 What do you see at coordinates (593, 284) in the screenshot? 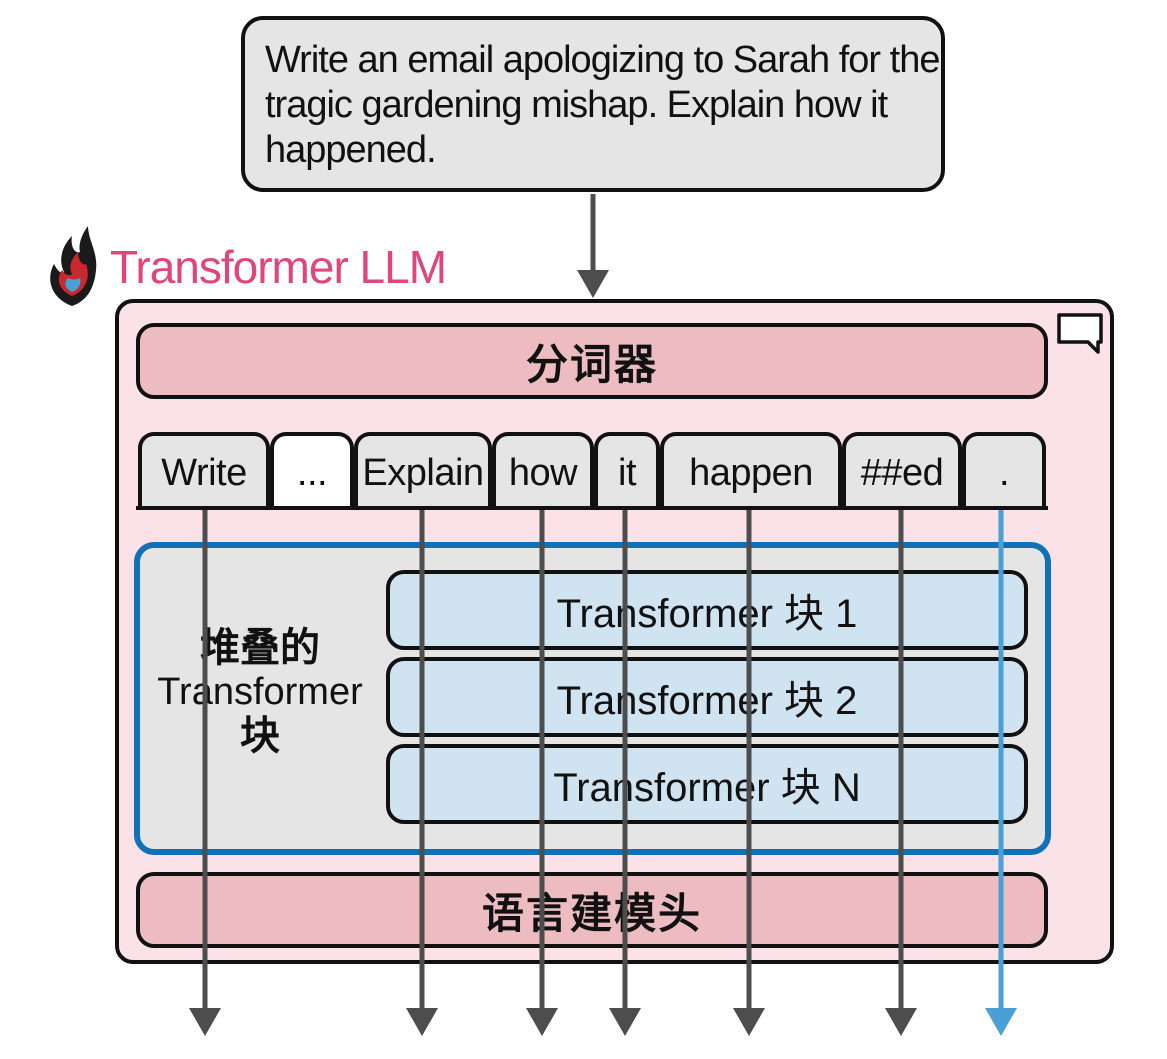
I see `input-arrow-head` at bounding box center [593, 284].